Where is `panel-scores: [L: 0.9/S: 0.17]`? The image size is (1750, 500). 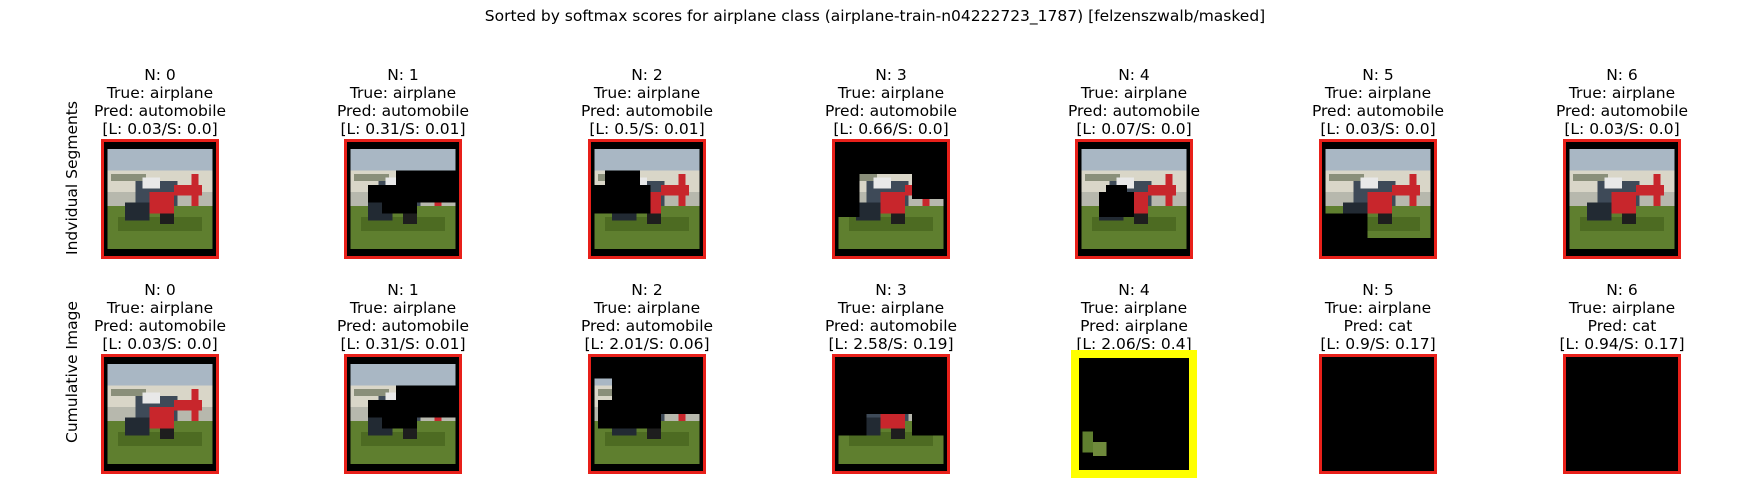 panel-scores: [L: 0.9/S: 0.17] is located at coordinates (1378, 344).